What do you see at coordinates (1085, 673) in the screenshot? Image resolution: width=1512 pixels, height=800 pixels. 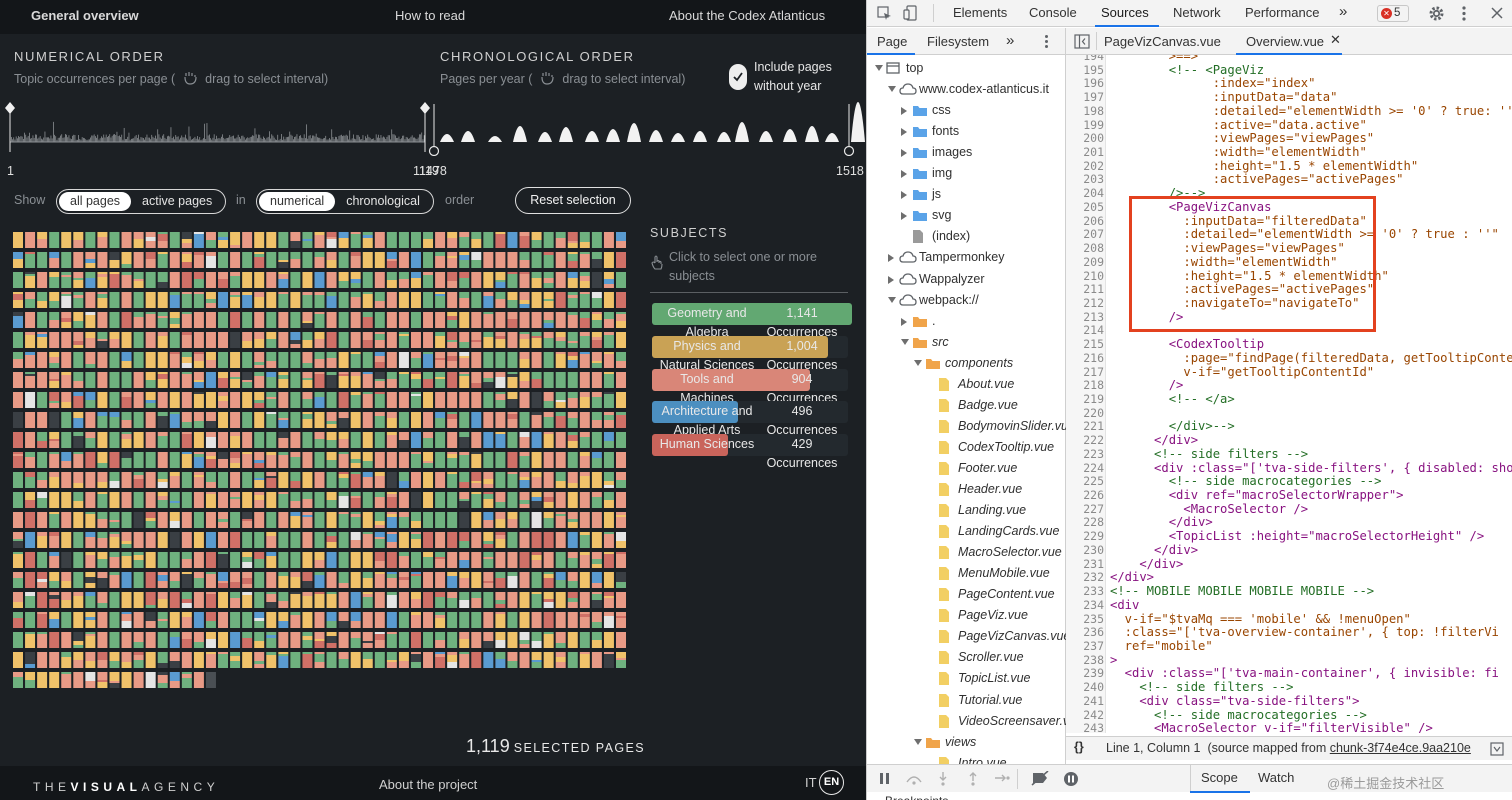 I see `line-number: 239` at bounding box center [1085, 673].